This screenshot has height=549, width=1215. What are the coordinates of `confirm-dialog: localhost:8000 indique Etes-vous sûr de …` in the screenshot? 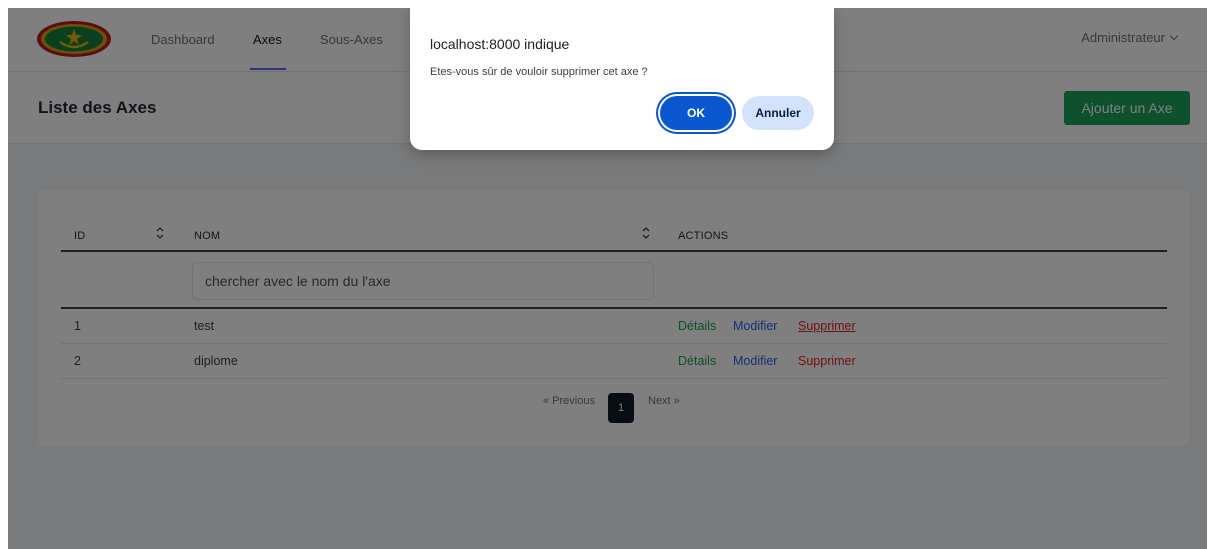 It's located at (622, 79).